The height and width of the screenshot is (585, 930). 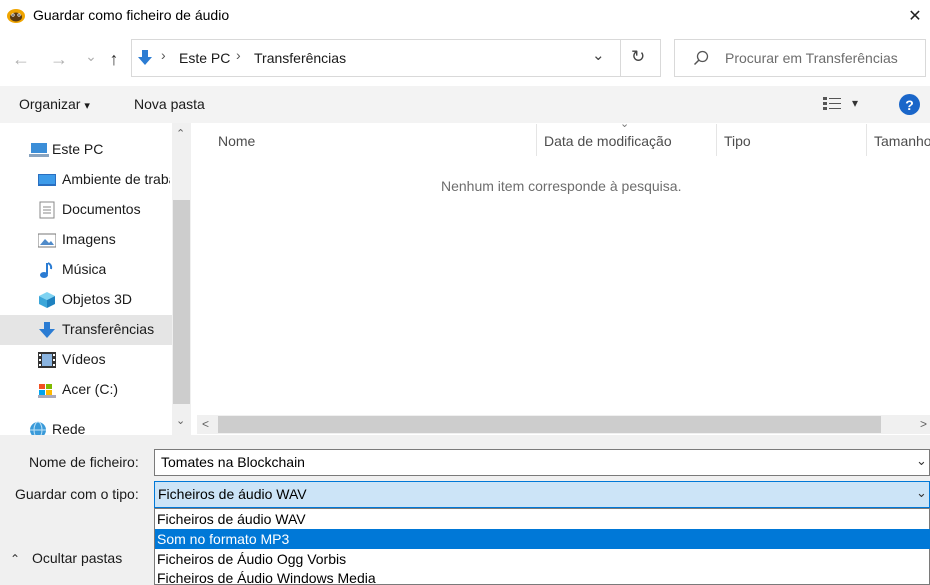 I want to click on objects-3d-icon, so click(x=47, y=300).